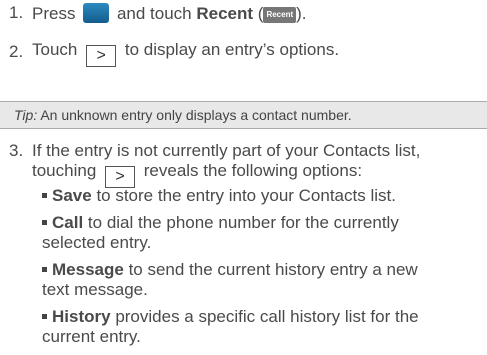  What do you see at coordinates (72, 195) in the screenshot?
I see `option-title: Save` at bounding box center [72, 195].